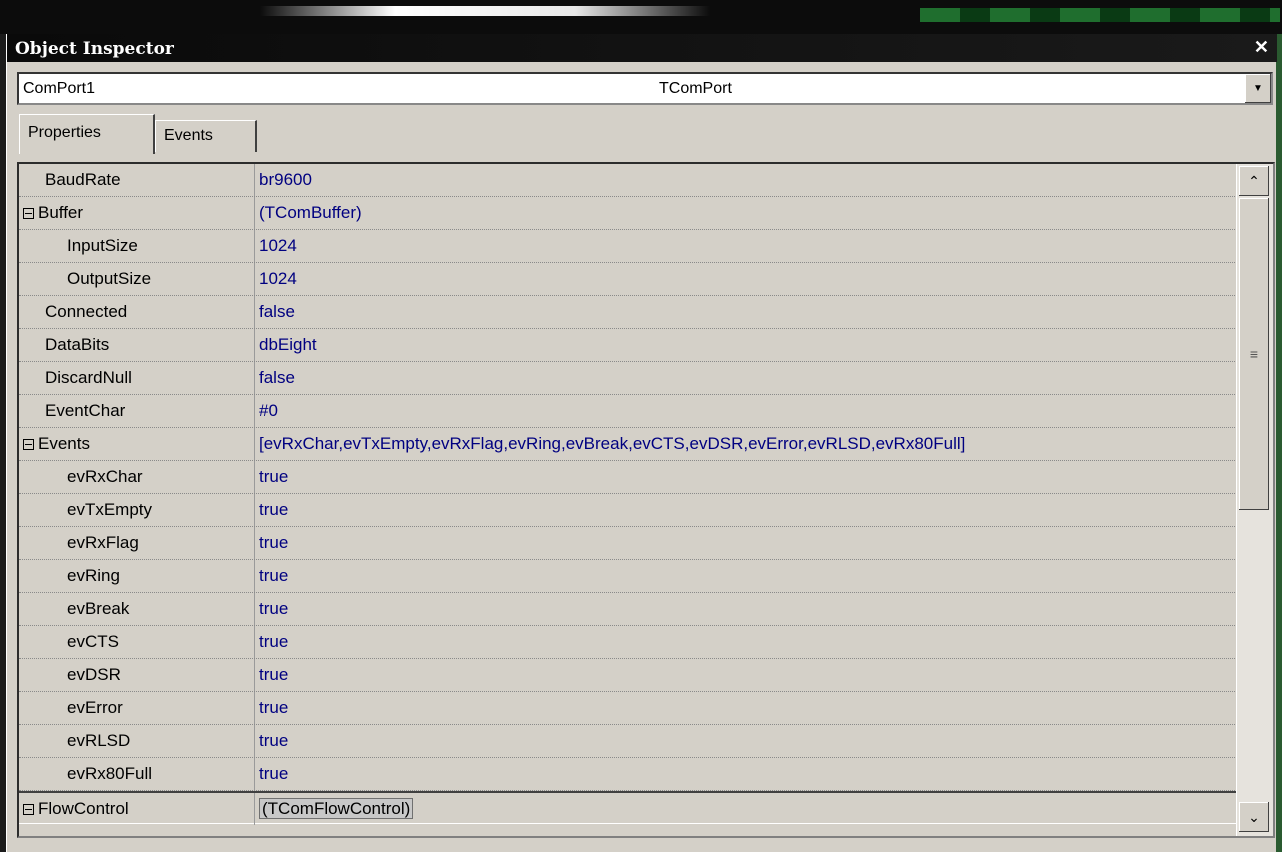 This screenshot has height=852, width=1282. Describe the element at coordinates (137, 312) in the screenshot. I see `property-name: Connected` at that location.